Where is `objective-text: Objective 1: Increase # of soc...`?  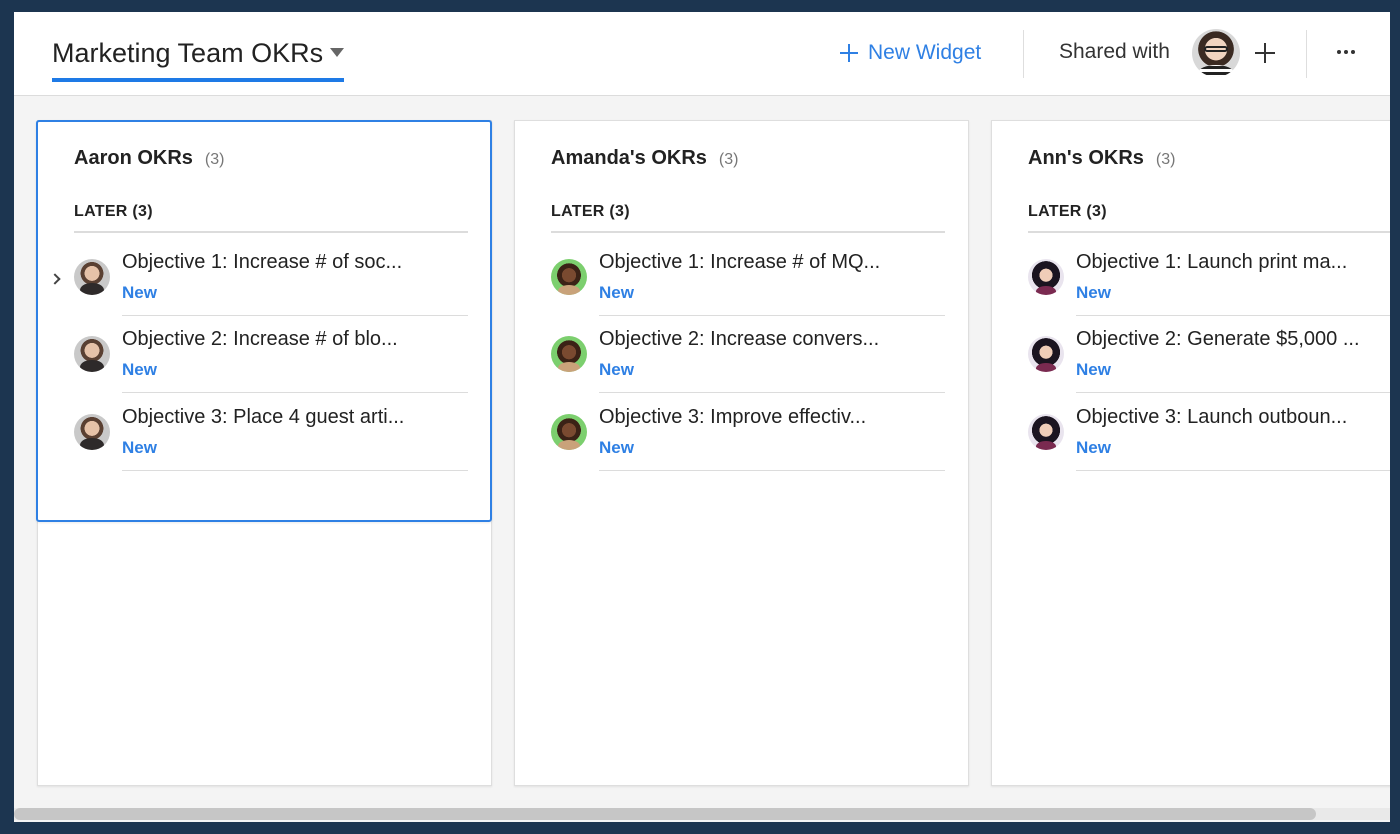 objective-text: Objective 1: Increase # of soc... is located at coordinates (262, 262).